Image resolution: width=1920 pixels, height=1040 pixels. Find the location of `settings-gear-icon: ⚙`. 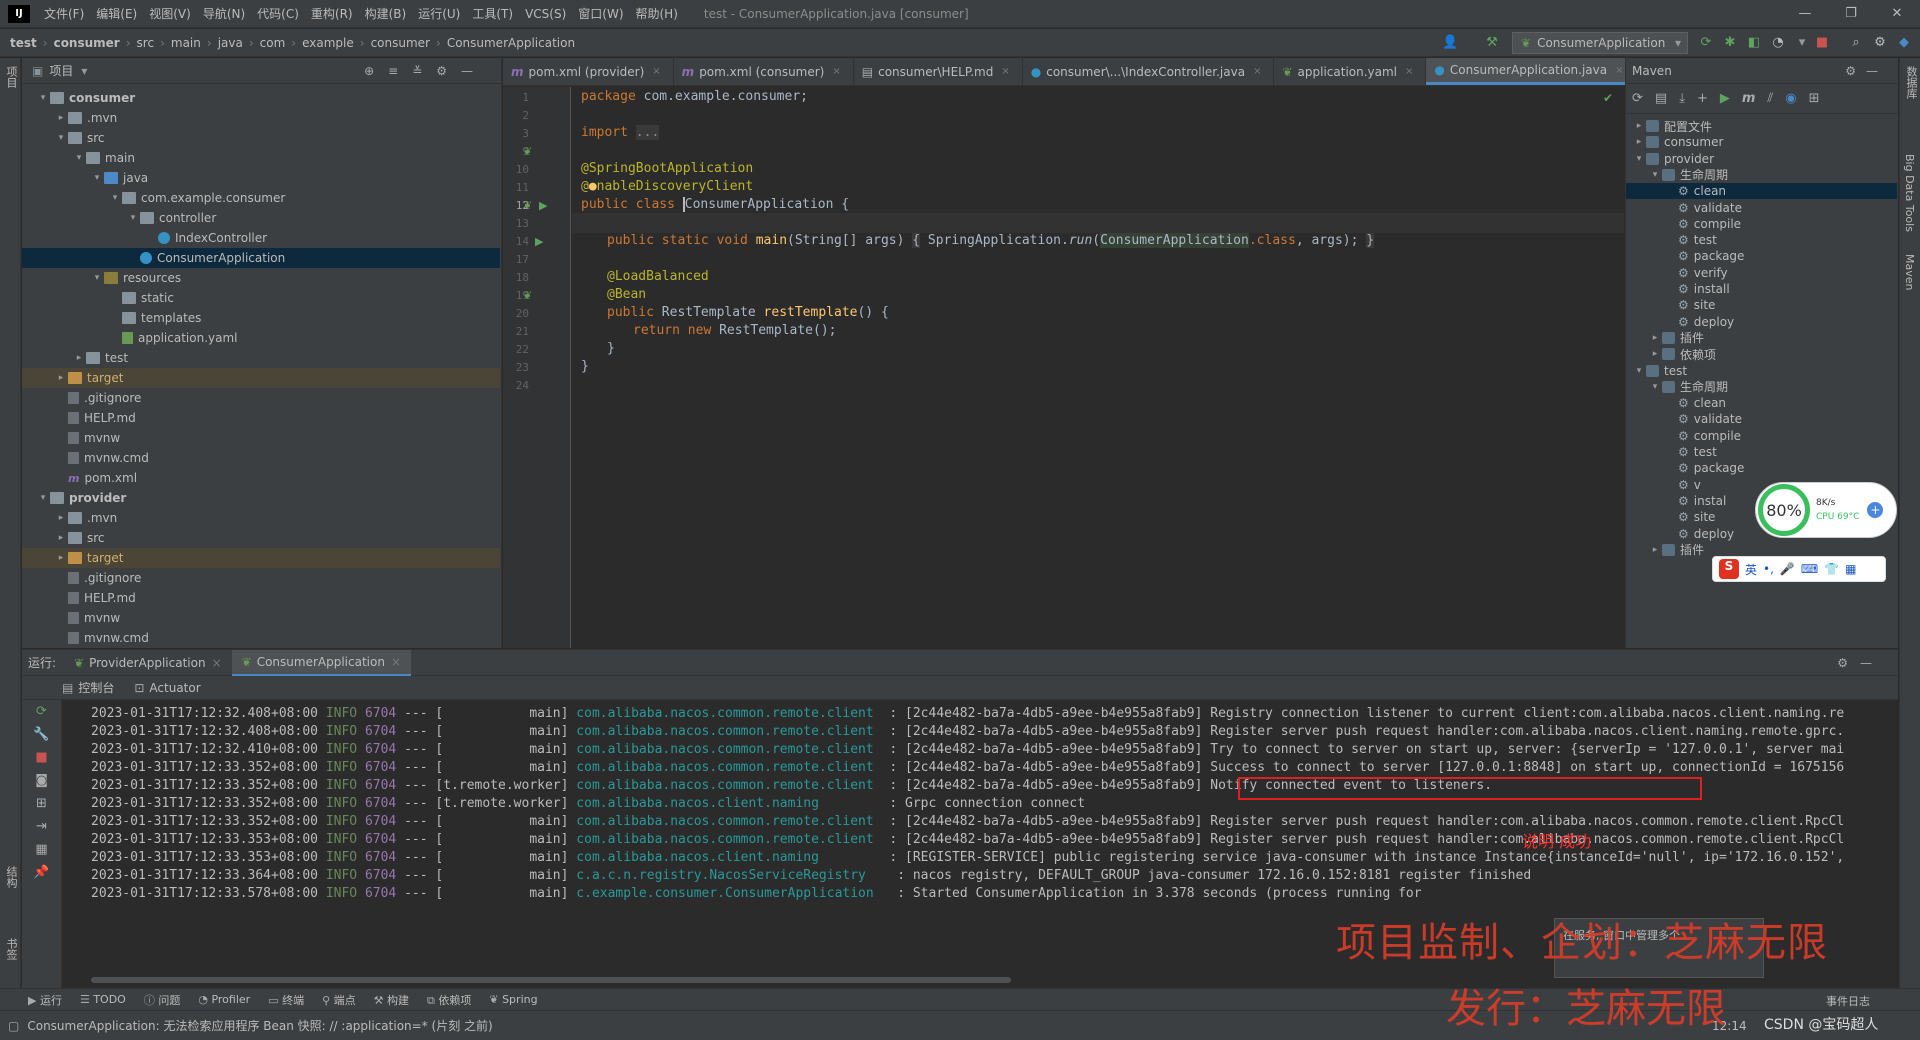

settings-gear-icon: ⚙ is located at coordinates (1880, 43).